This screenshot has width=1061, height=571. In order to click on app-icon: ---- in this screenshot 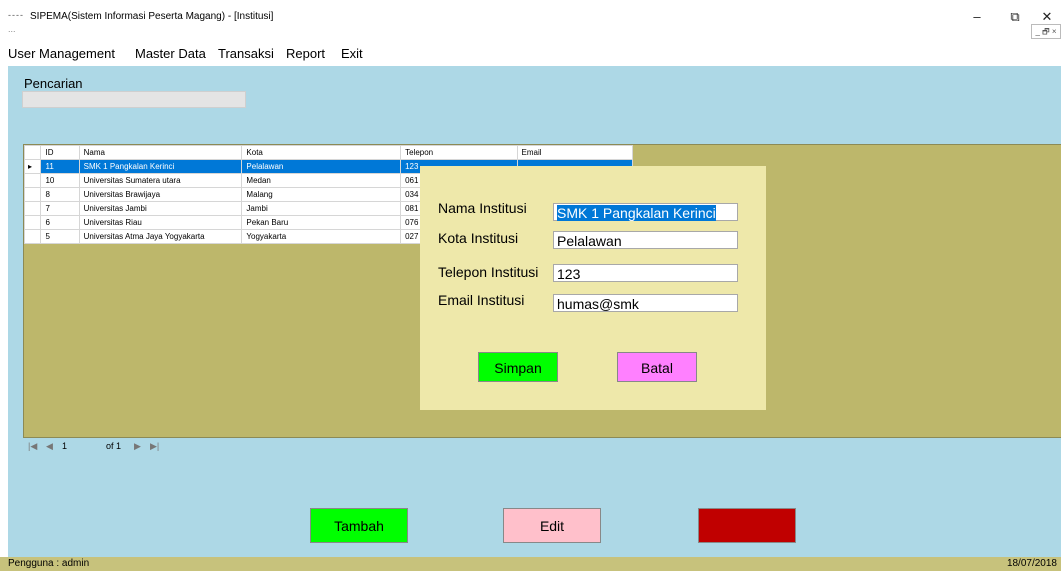, I will do `click(16, 15)`.